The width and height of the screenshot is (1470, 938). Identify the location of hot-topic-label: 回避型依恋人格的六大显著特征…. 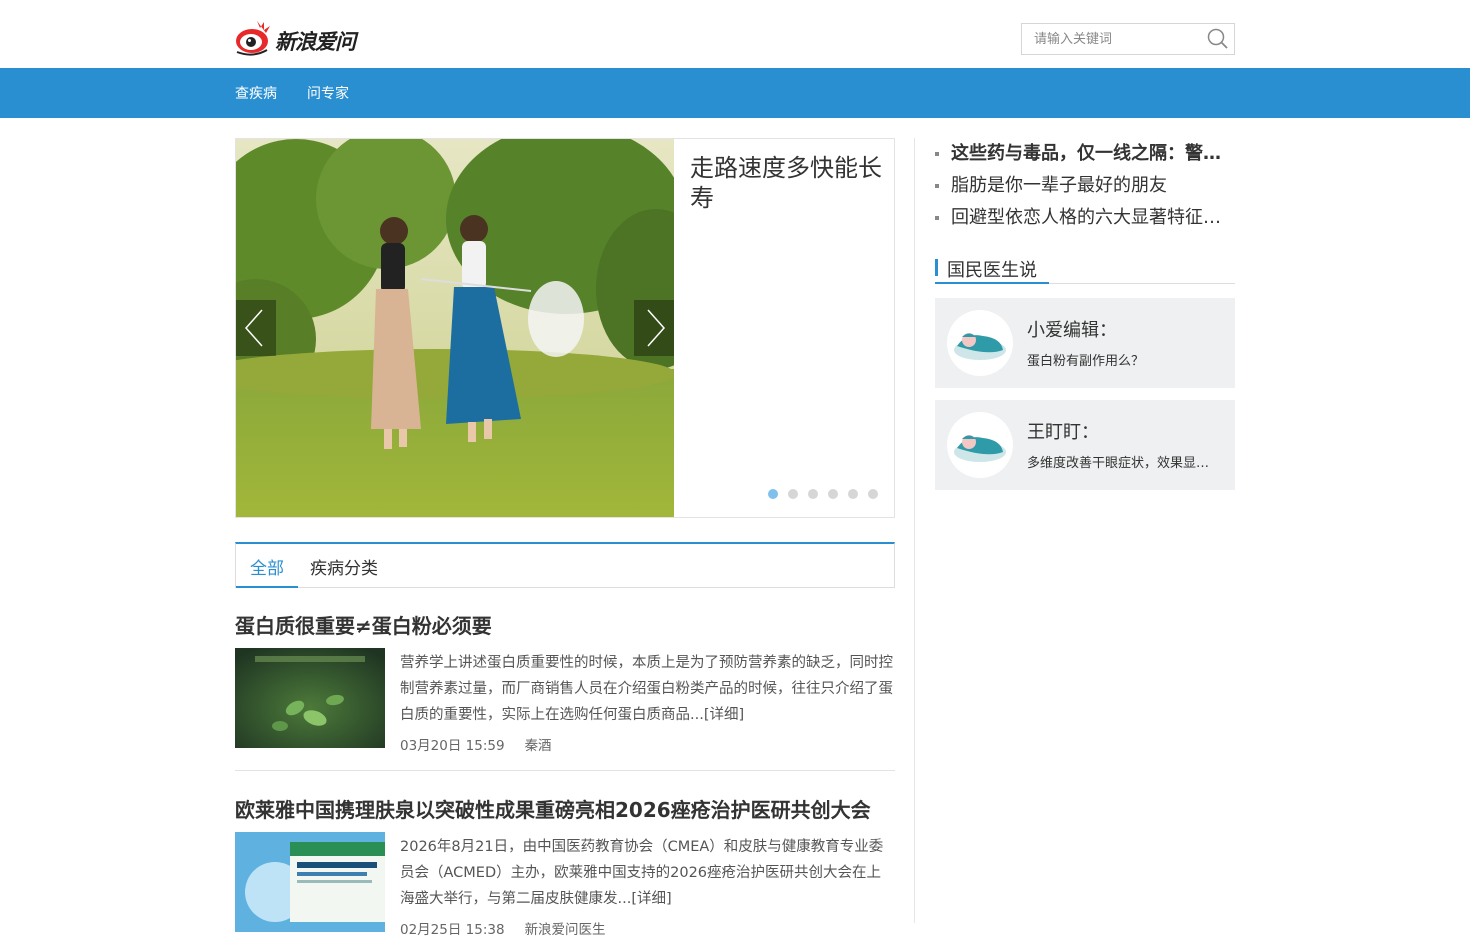
(1086, 217).